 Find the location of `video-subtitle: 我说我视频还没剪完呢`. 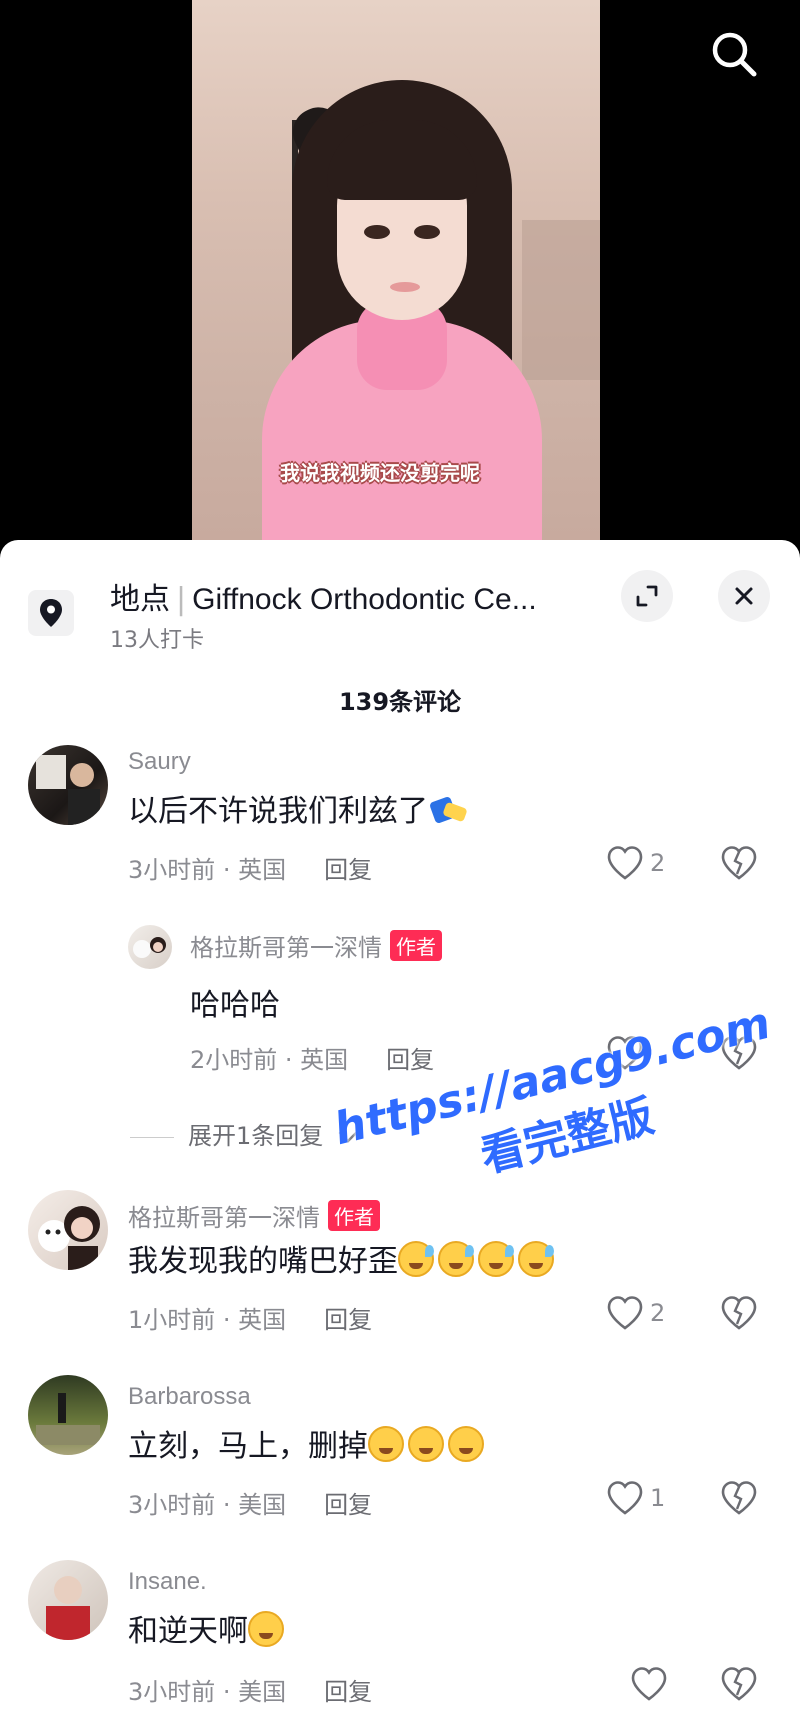

video-subtitle: 我说我视频还没剪完呢 is located at coordinates (380, 473).